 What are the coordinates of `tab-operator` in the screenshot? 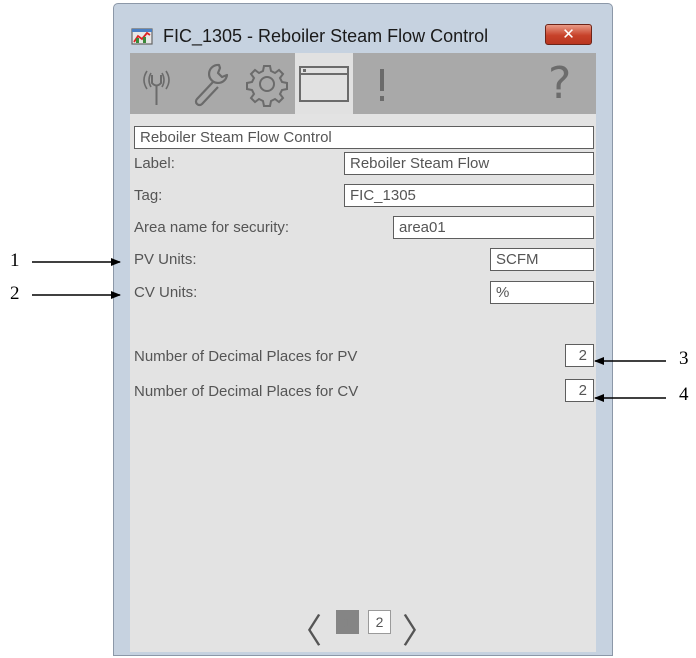 It's located at (156, 83).